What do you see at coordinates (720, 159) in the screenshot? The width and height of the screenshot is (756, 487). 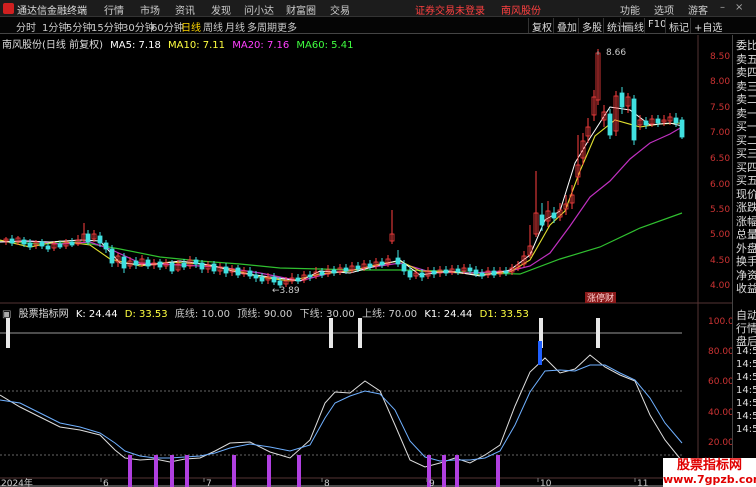 I see `price-tick: 6.50` at bounding box center [720, 159].